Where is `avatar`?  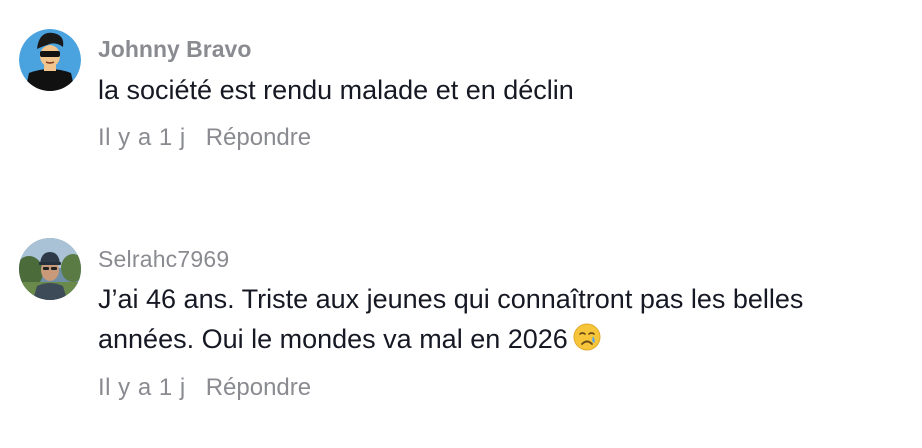 avatar is located at coordinates (50, 269).